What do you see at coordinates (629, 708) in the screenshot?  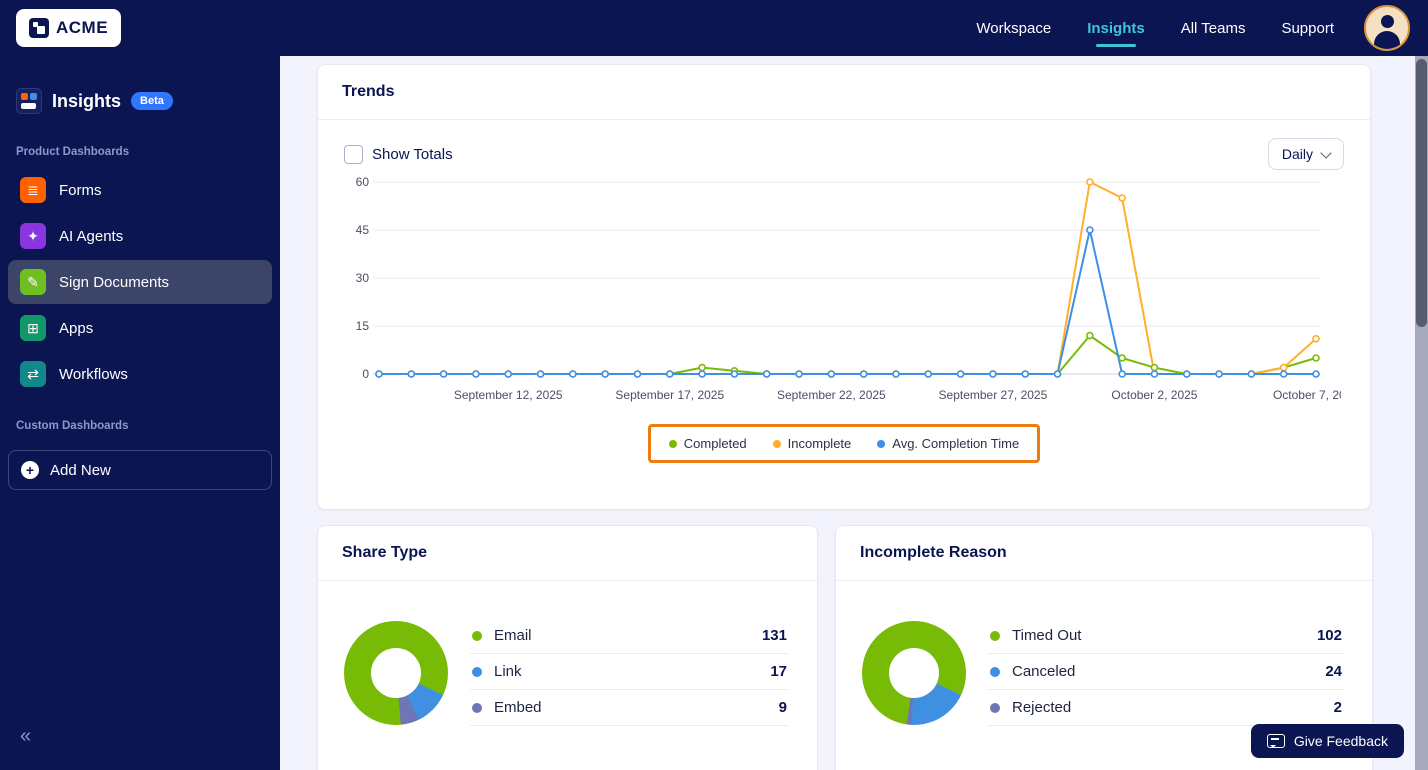 I see `legend-row-embed: Embed 9` at bounding box center [629, 708].